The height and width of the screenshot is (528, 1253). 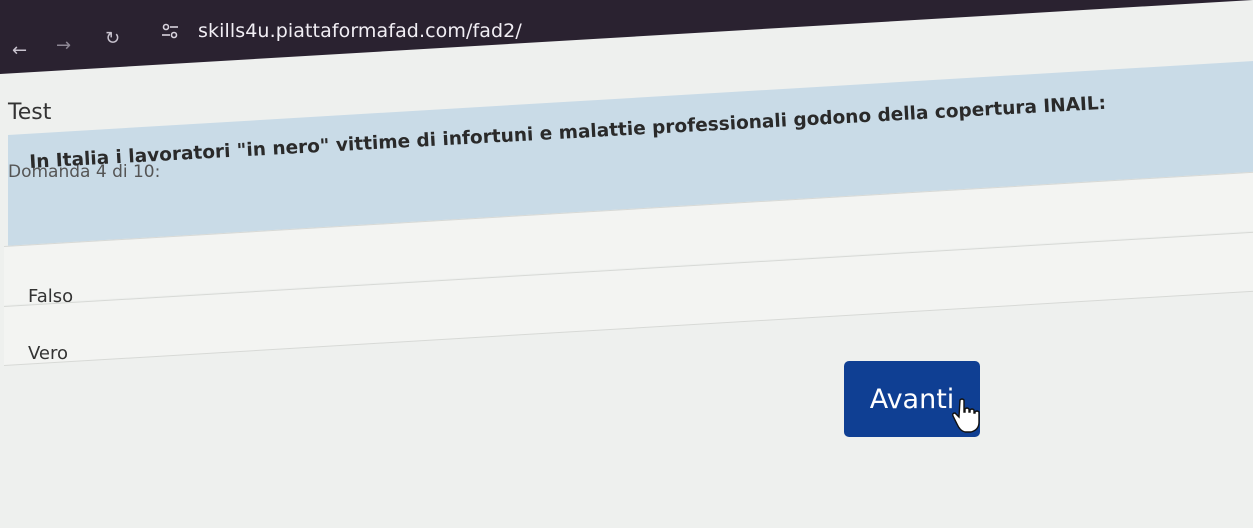 What do you see at coordinates (112, 38) in the screenshot?
I see `reload-icon: ↻` at bounding box center [112, 38].